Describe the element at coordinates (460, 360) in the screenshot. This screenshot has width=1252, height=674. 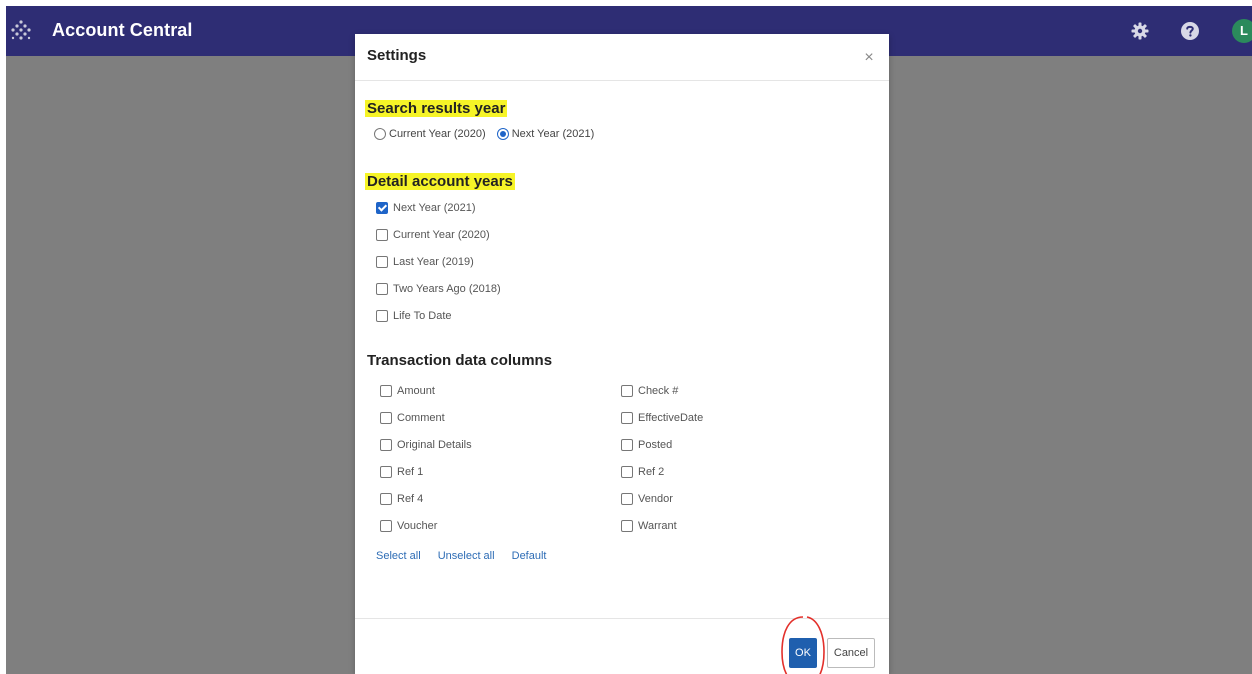
I see `transaction-data-columns-title: Transaction data columns` at that location.